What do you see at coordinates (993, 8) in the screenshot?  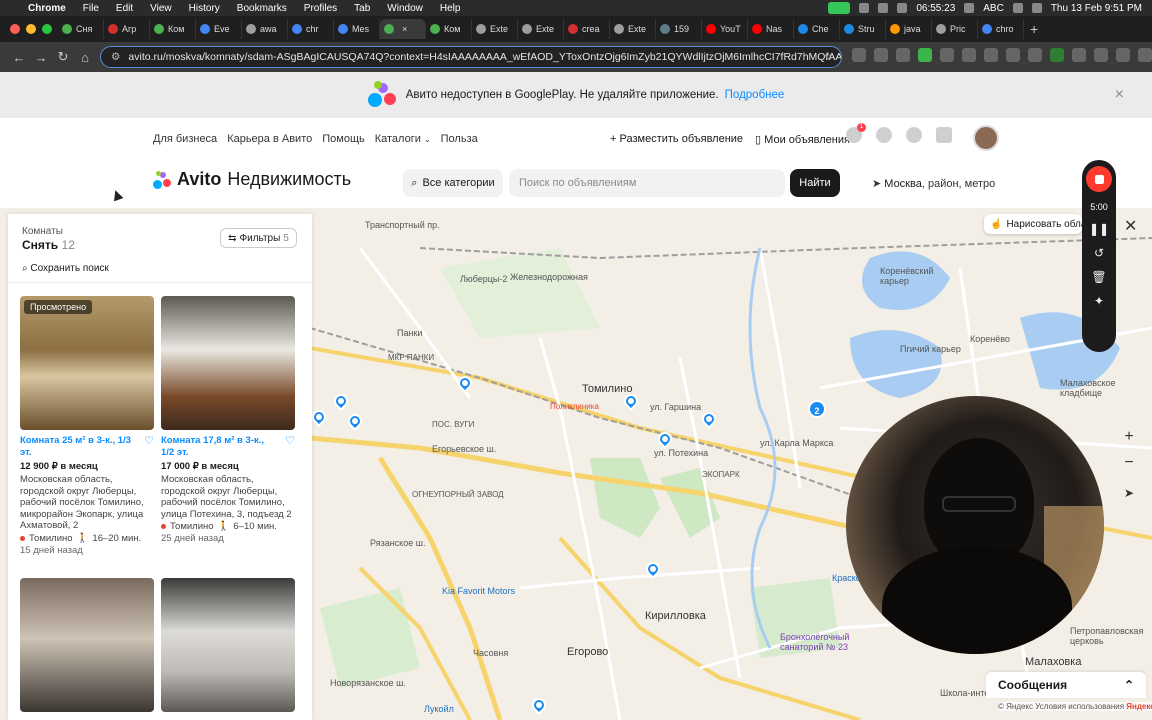 I see `input-source: ABC` at bounding box center [993, 8].